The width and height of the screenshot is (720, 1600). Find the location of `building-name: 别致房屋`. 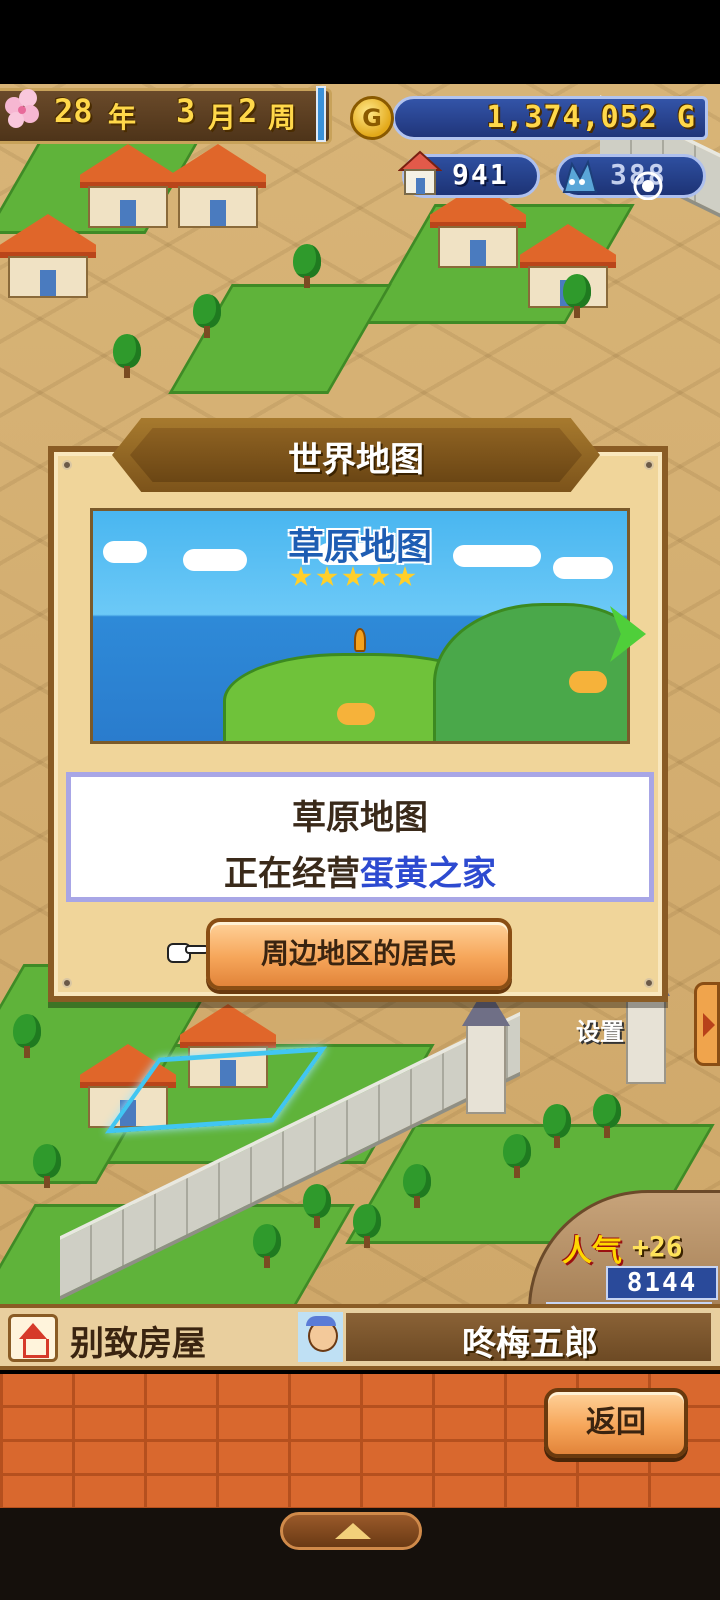

building-name: 别致房屋 is located at coordinates (138, 1344).